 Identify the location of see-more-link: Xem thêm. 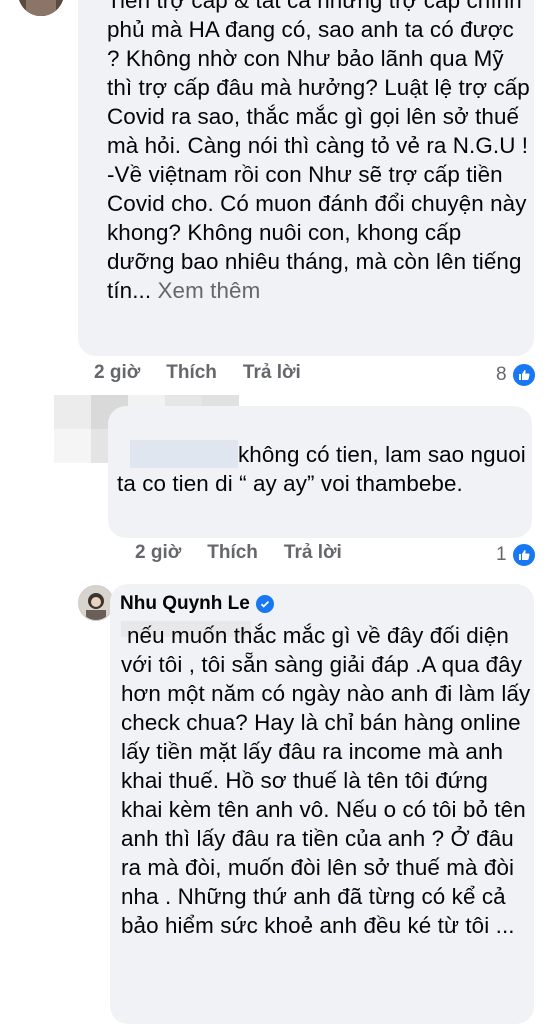
(209, 290).